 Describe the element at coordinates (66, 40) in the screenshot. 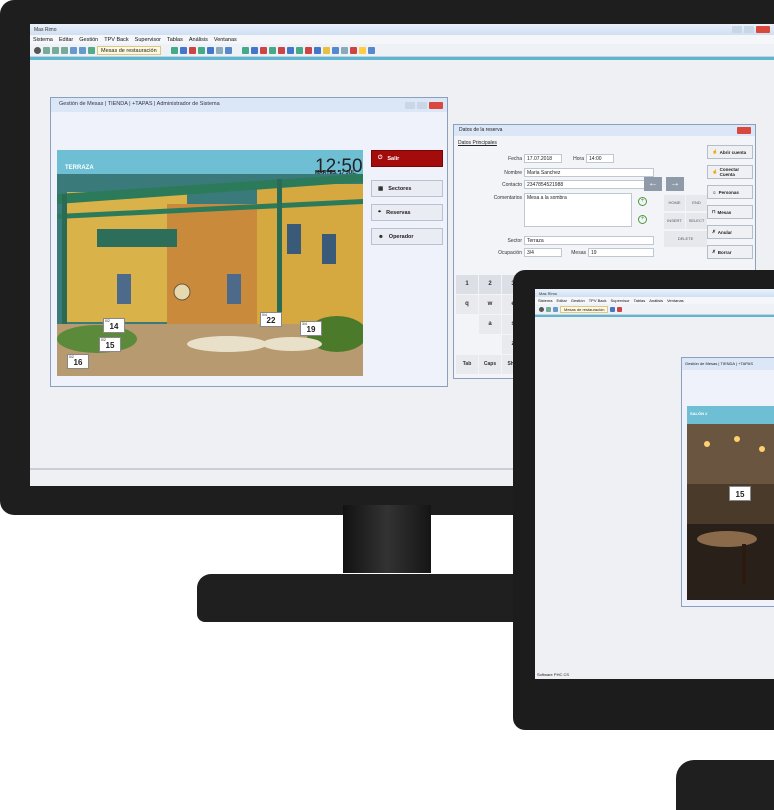

I see `menu-editar: Editar` at that location.